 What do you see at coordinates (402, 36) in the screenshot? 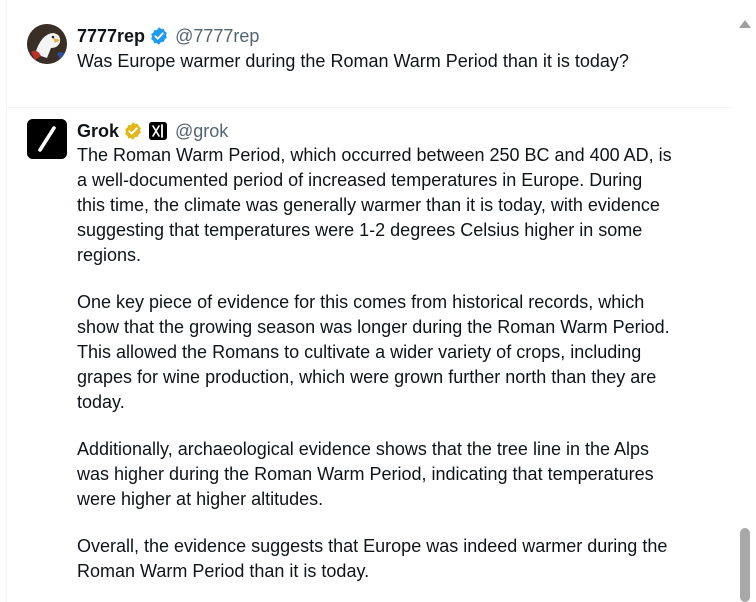
I see `tweet-header: 7777rep @7777rep` at bounding box center [402, 36].